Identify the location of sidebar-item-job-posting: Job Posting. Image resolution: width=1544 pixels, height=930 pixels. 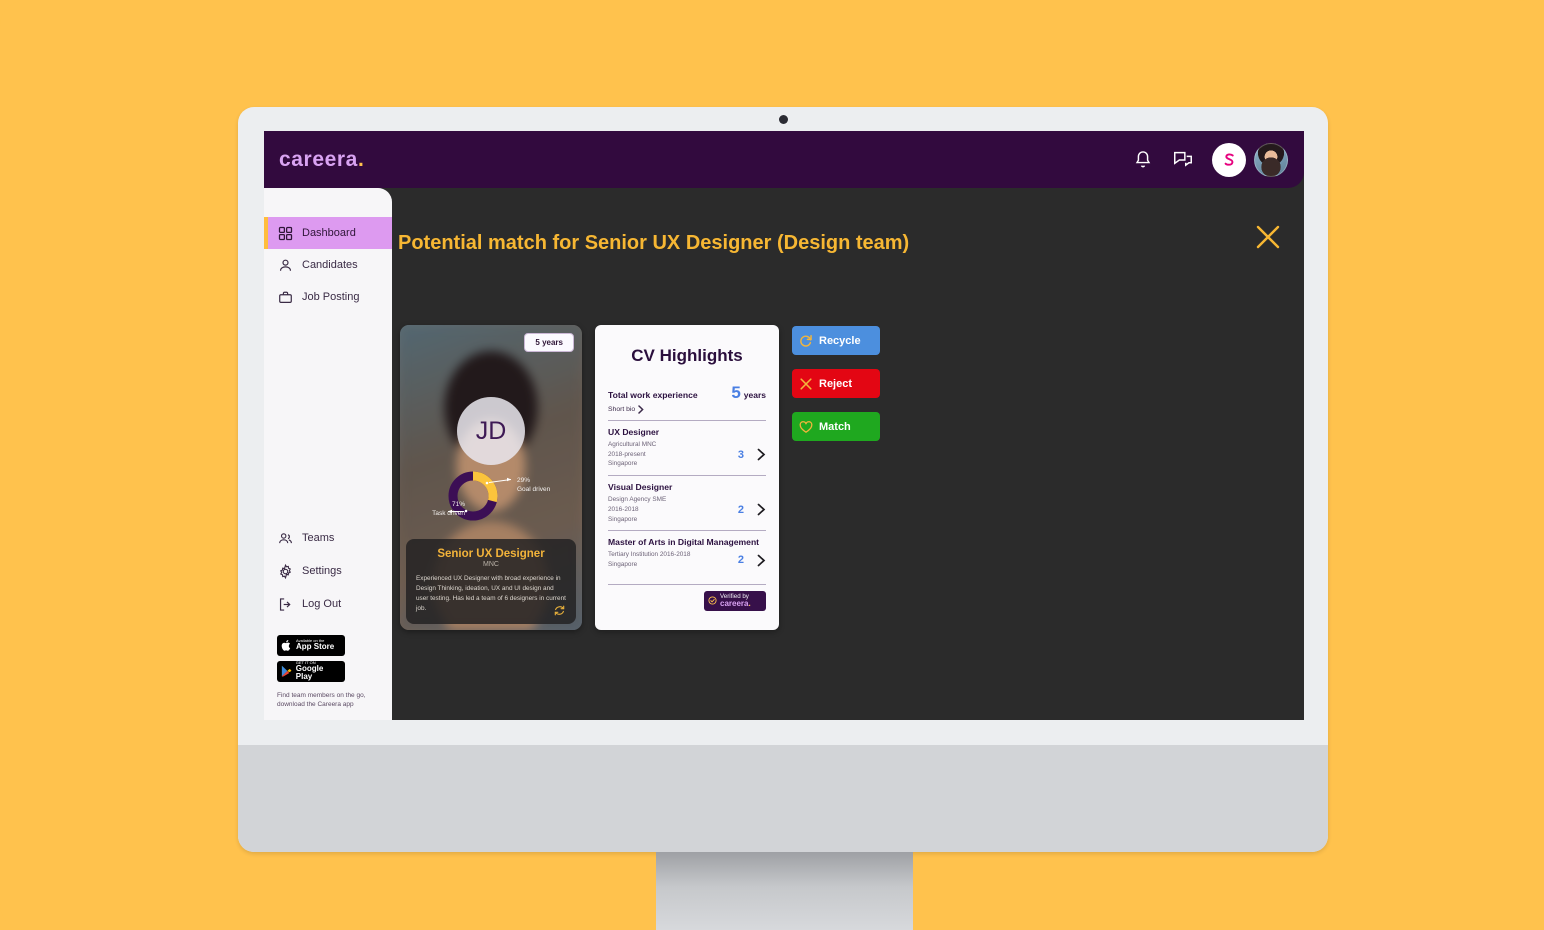
(328, 297).